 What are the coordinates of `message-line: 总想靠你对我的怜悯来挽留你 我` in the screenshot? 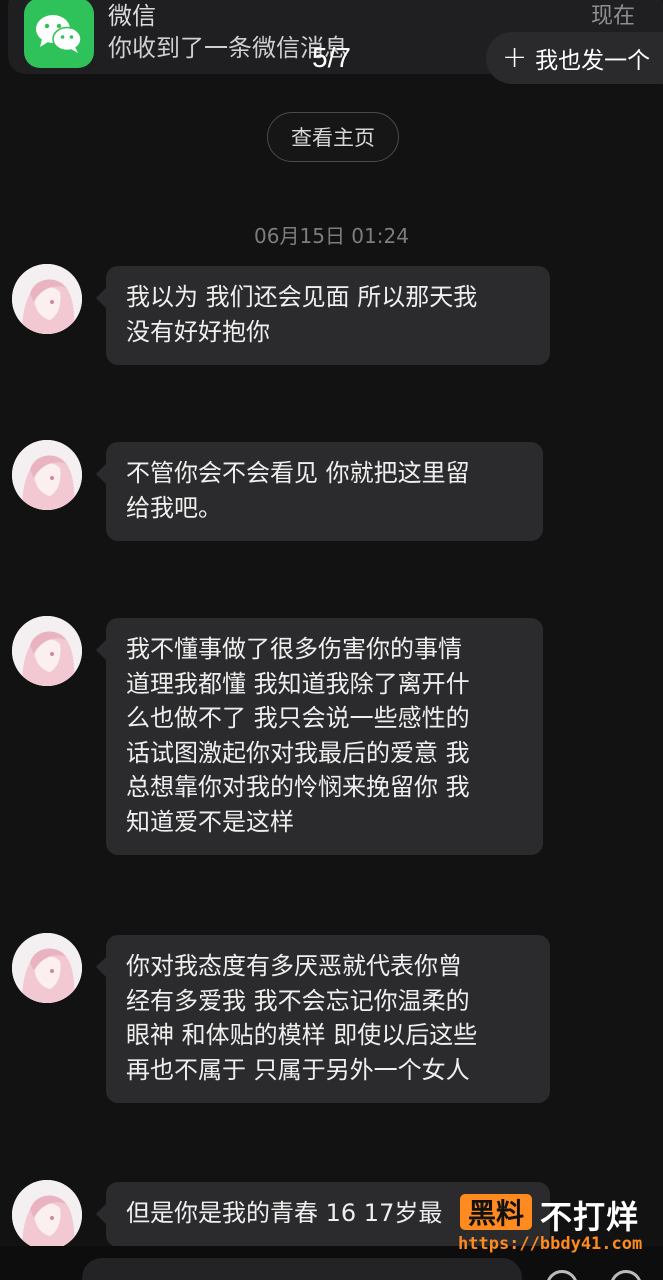 It's located at (298, 787).